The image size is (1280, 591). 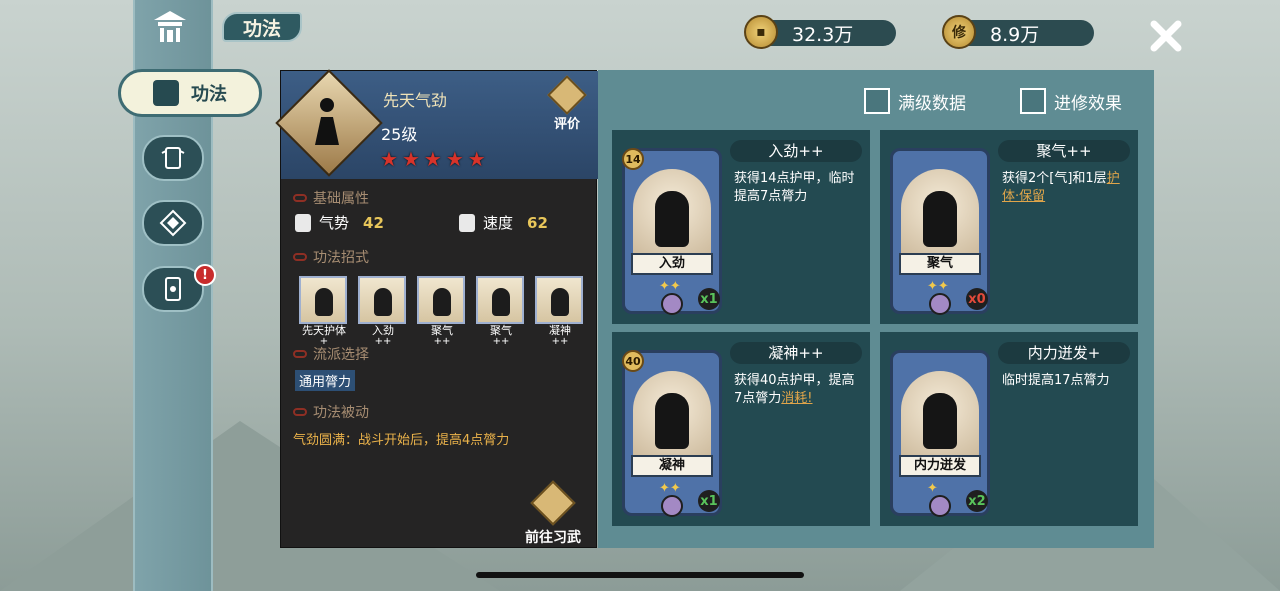 I want to click on star-rating: ★ ★ ★ ★ ★, so click(x=433, y=159).